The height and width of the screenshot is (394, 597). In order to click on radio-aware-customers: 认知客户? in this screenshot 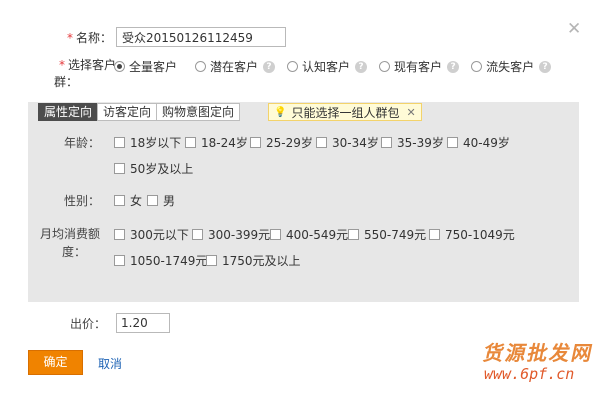, I will do `click(327, 66)`.